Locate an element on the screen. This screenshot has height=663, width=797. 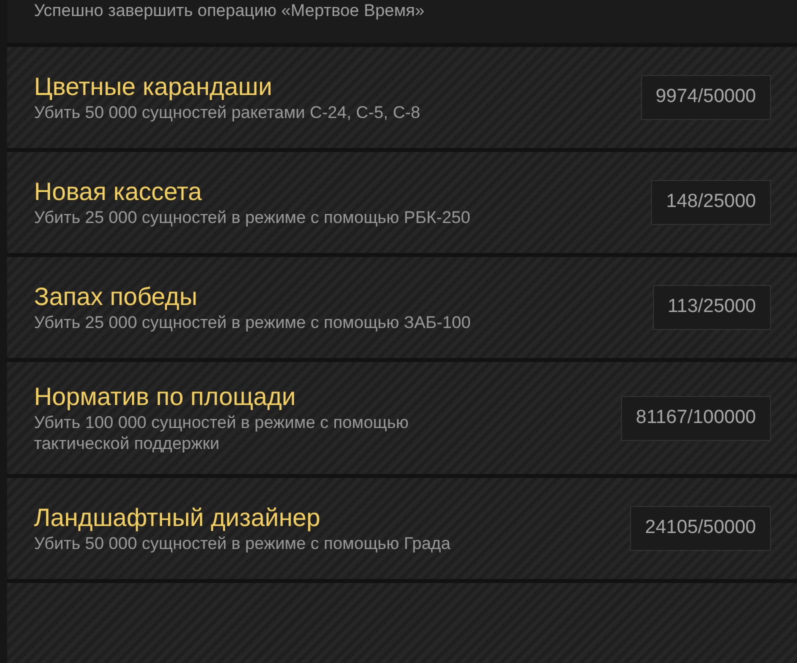
achievement-description: Убить 25 000 сущностей в режиме с помощью РБК-250 is located at coordinates (252, 217).